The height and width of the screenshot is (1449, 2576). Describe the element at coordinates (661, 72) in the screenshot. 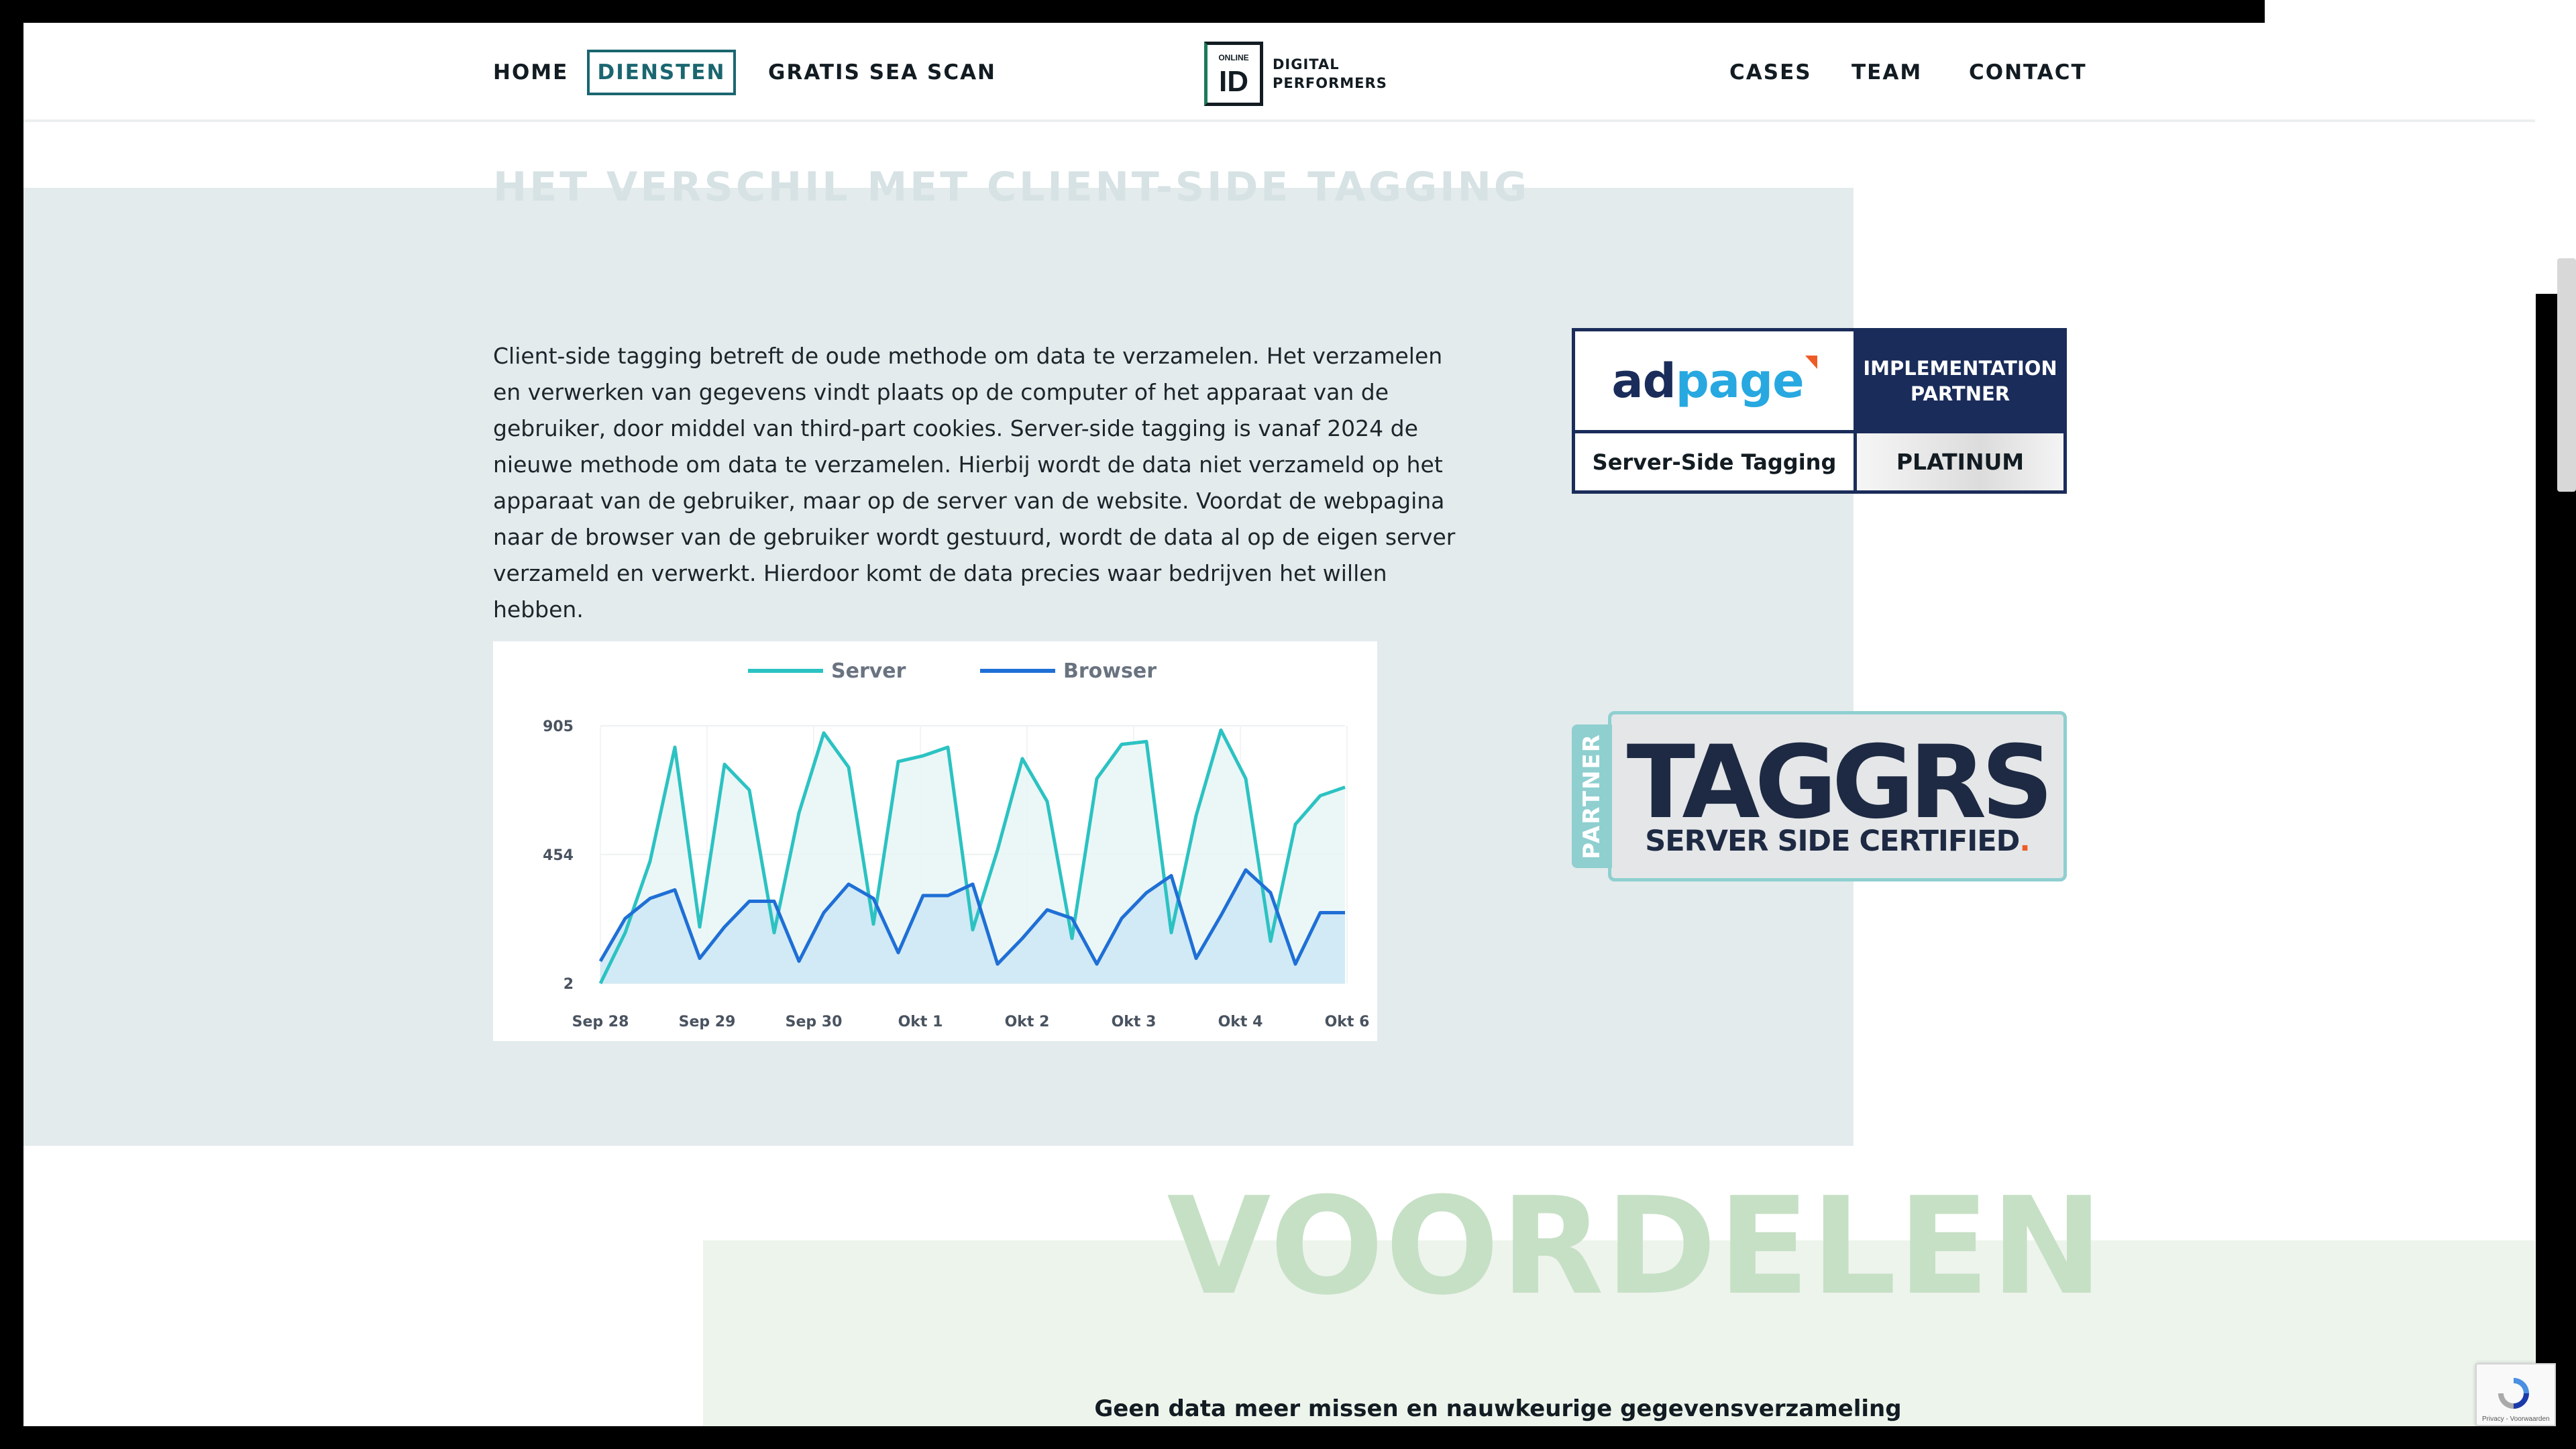

I see `nav-diensten: DIENSTEN` at that location.